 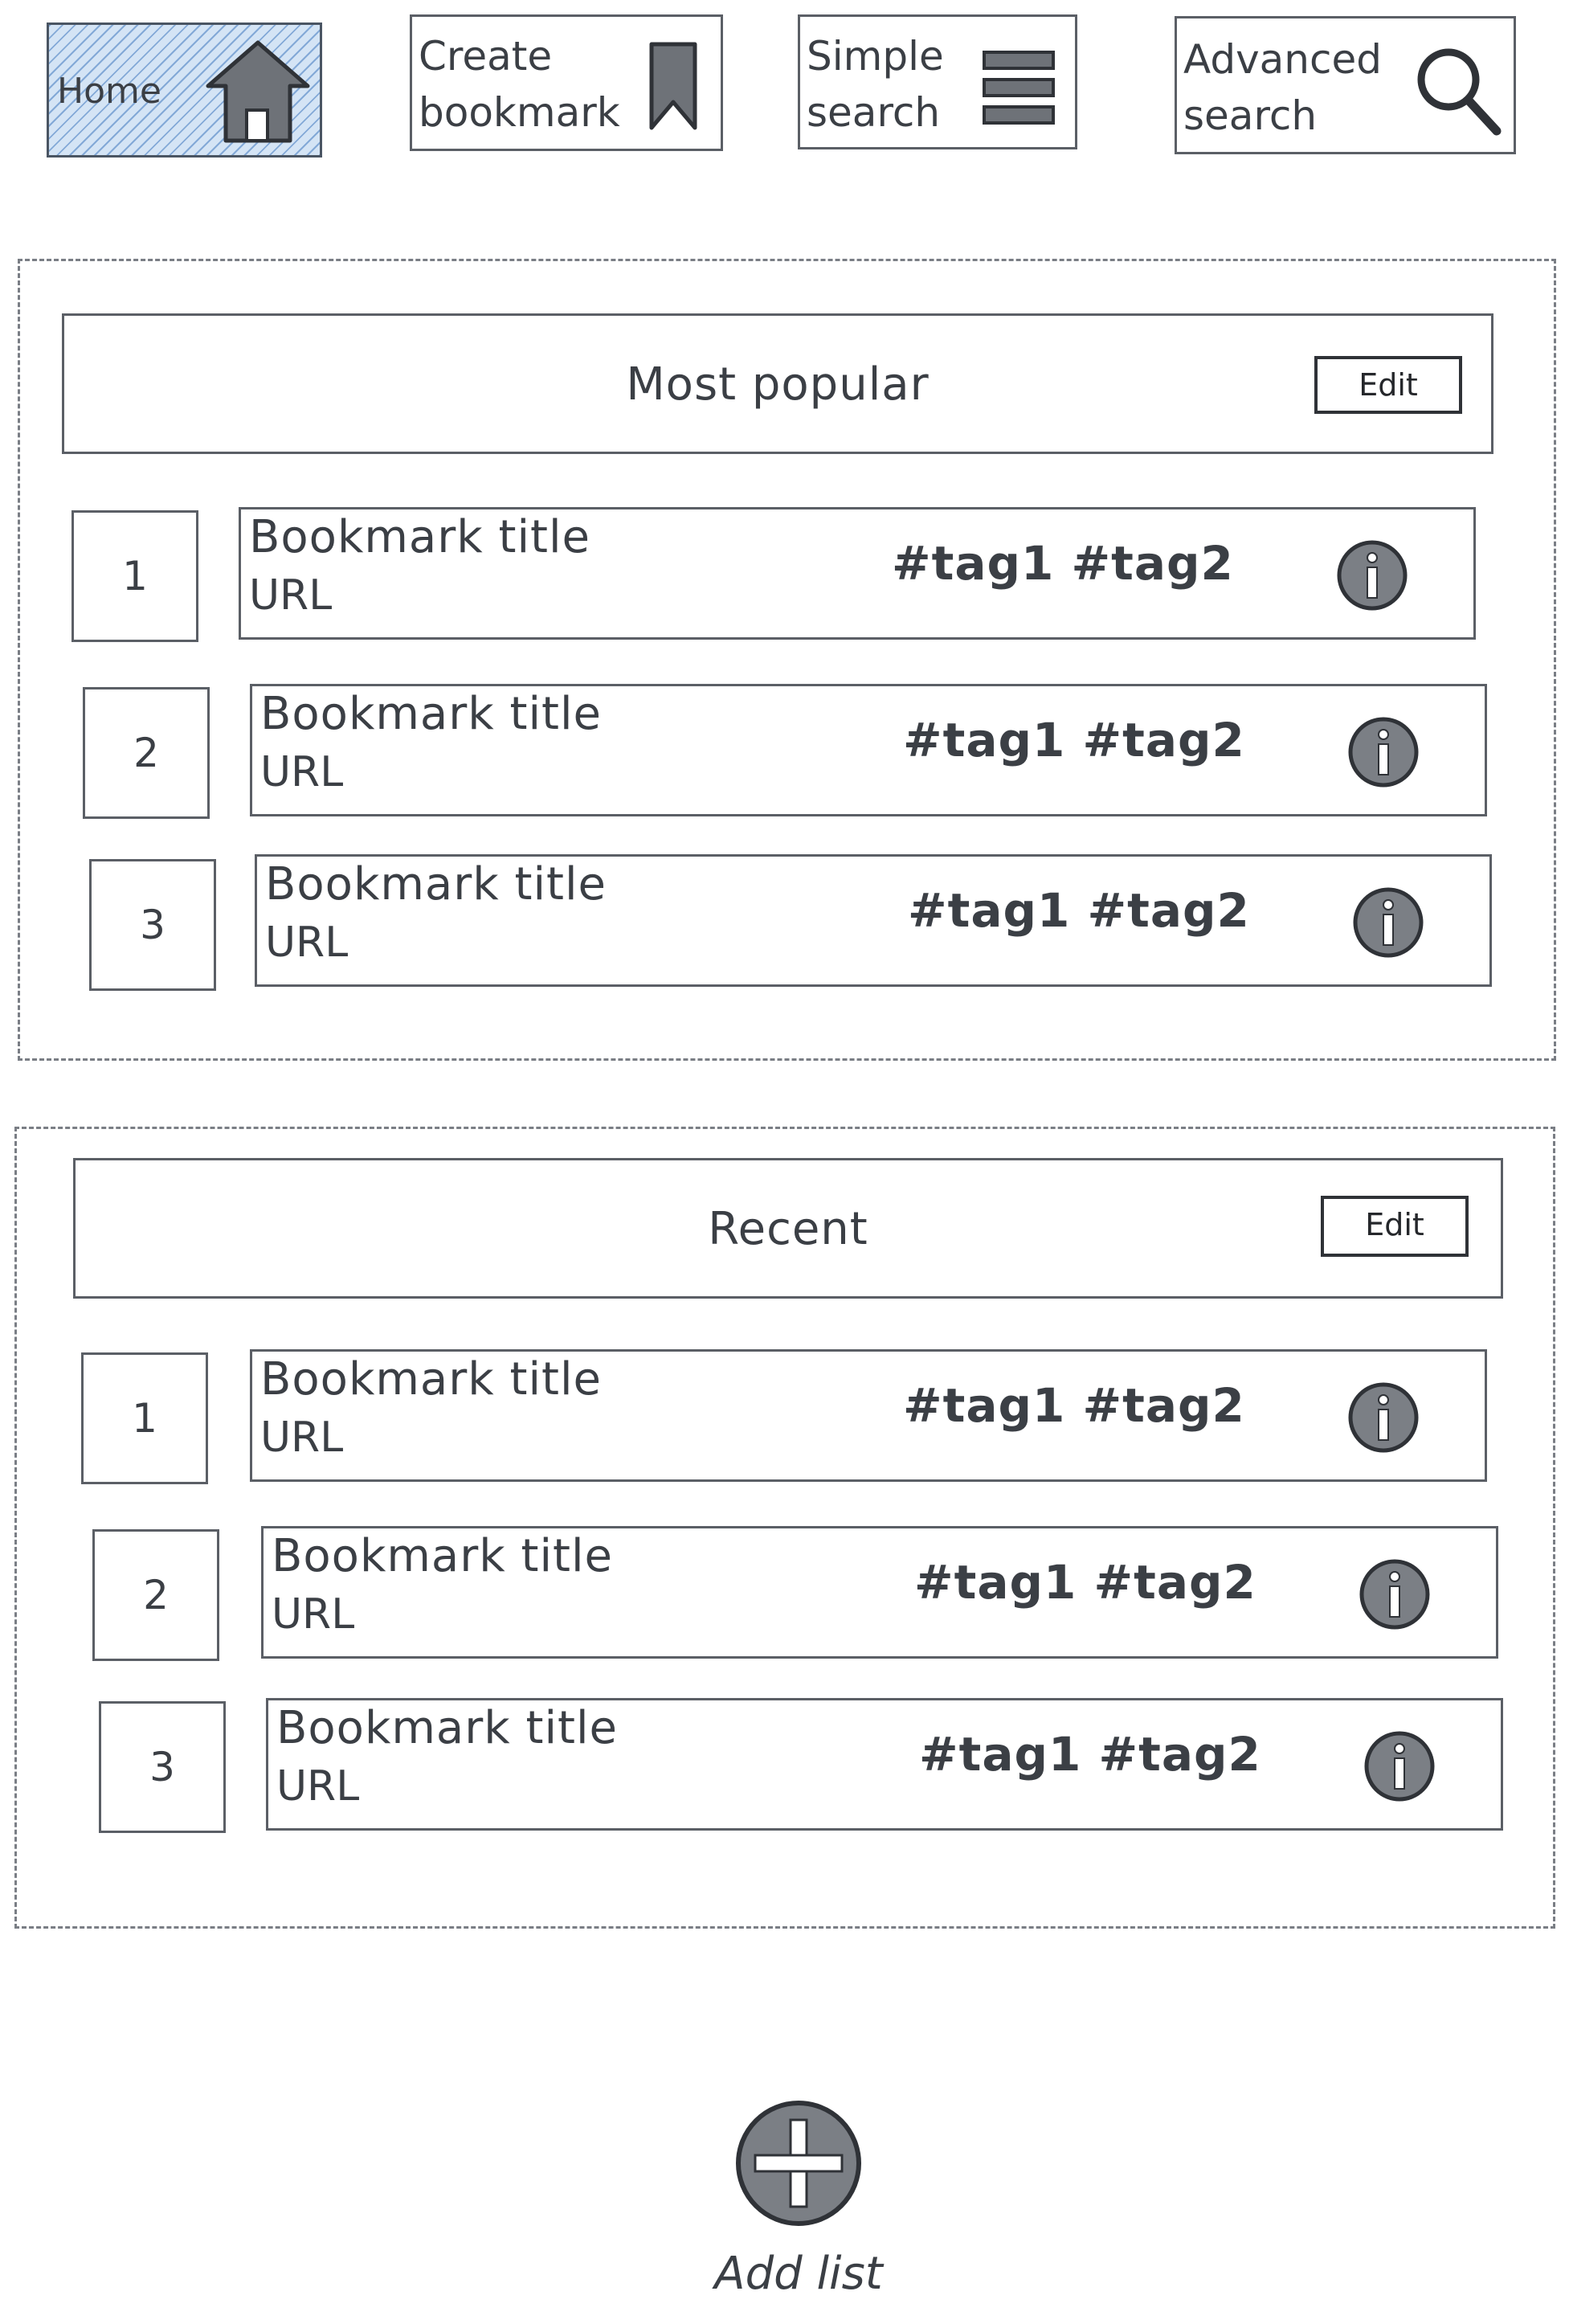 I want to click on nav-create-bookmark-button: Create bookmark, so click(x=566, y=83).